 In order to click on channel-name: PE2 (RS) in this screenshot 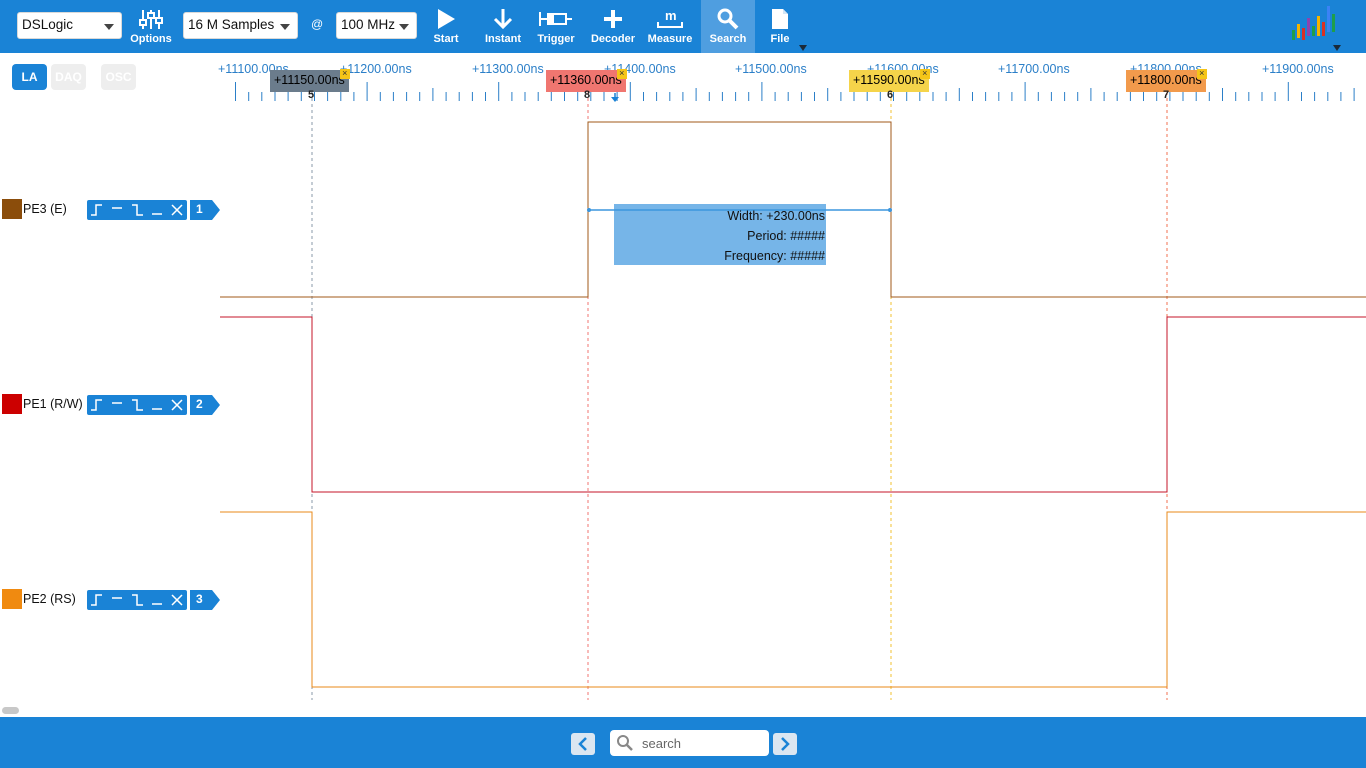, I will do `click(49, 599)`.